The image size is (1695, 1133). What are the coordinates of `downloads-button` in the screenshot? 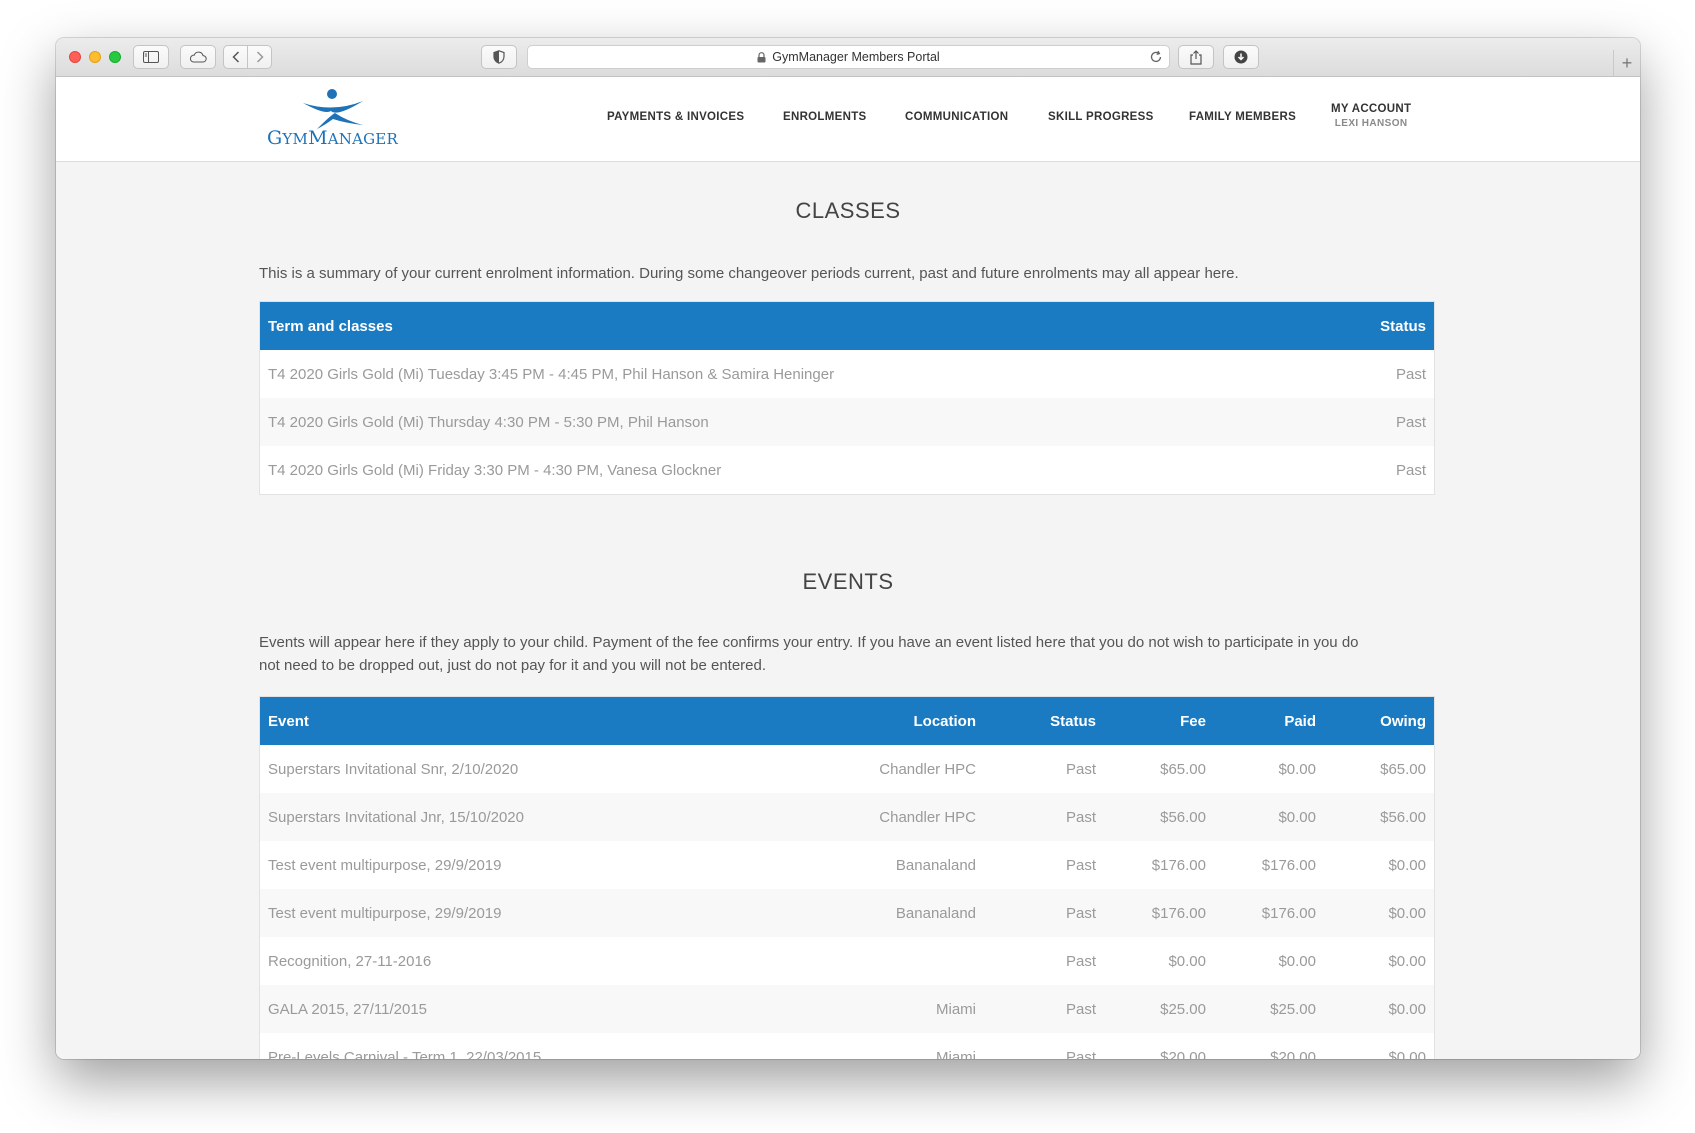 It's located at (1241, 57).